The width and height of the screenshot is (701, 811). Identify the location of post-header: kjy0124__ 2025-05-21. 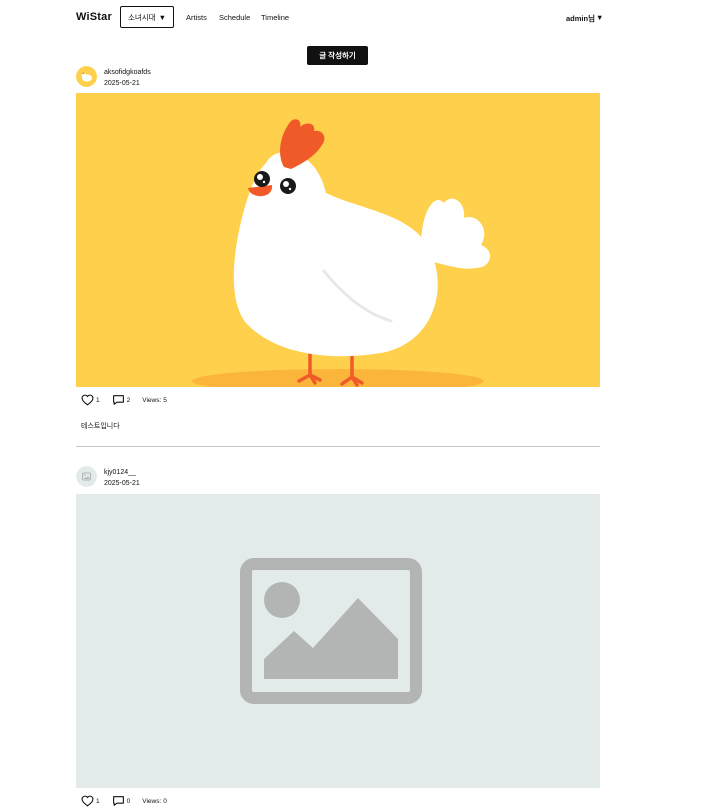
(108, 477).